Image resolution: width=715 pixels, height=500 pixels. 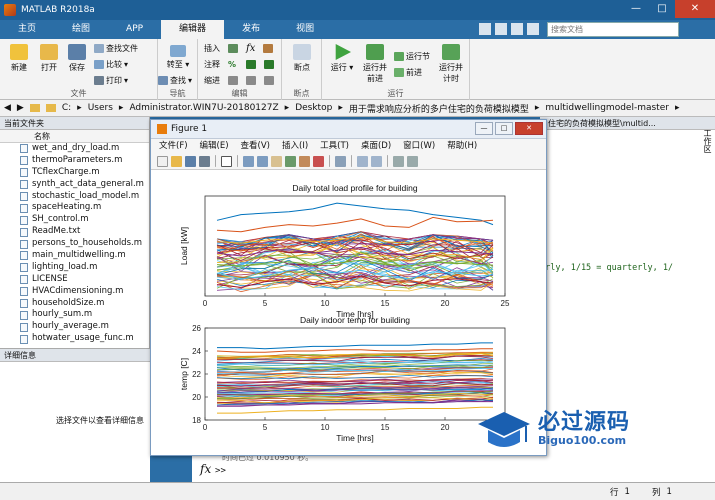 What do you see at coordinates (636, 9) in the screenshot?
I see `minimize-button: —` at bounding box center [636, 9].